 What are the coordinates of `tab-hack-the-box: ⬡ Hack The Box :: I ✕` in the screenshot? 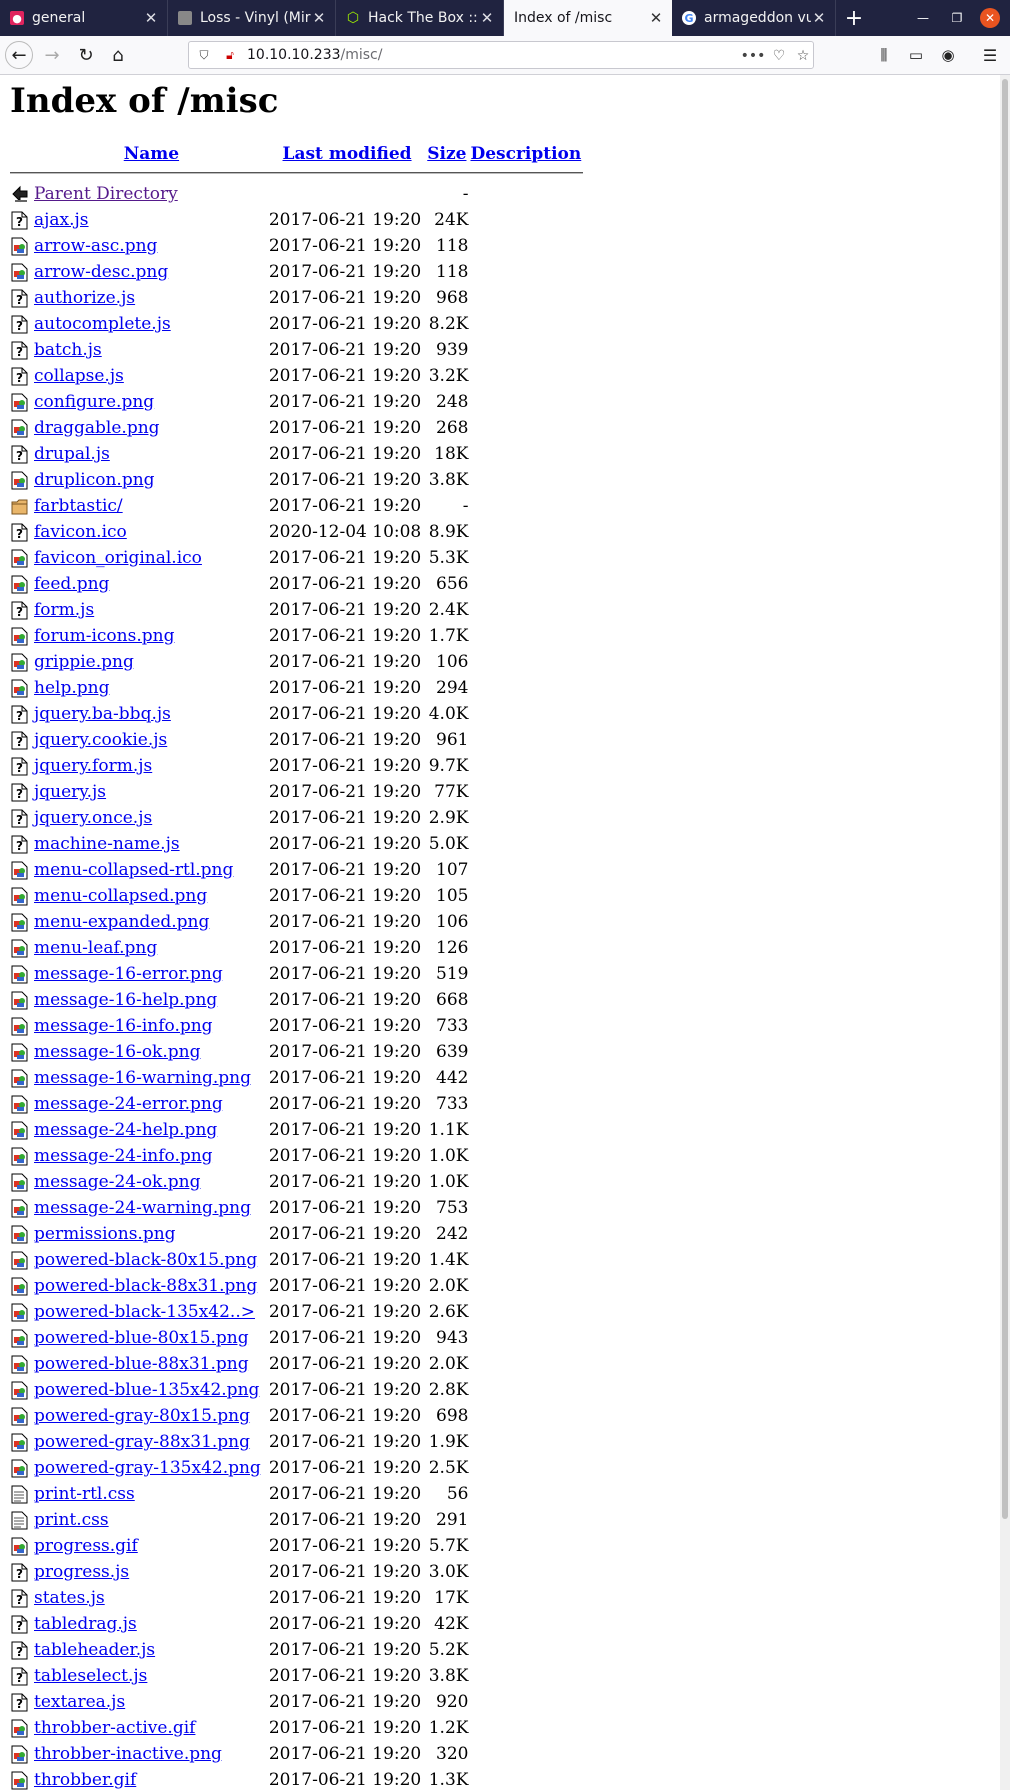 It's located at (420, 18).